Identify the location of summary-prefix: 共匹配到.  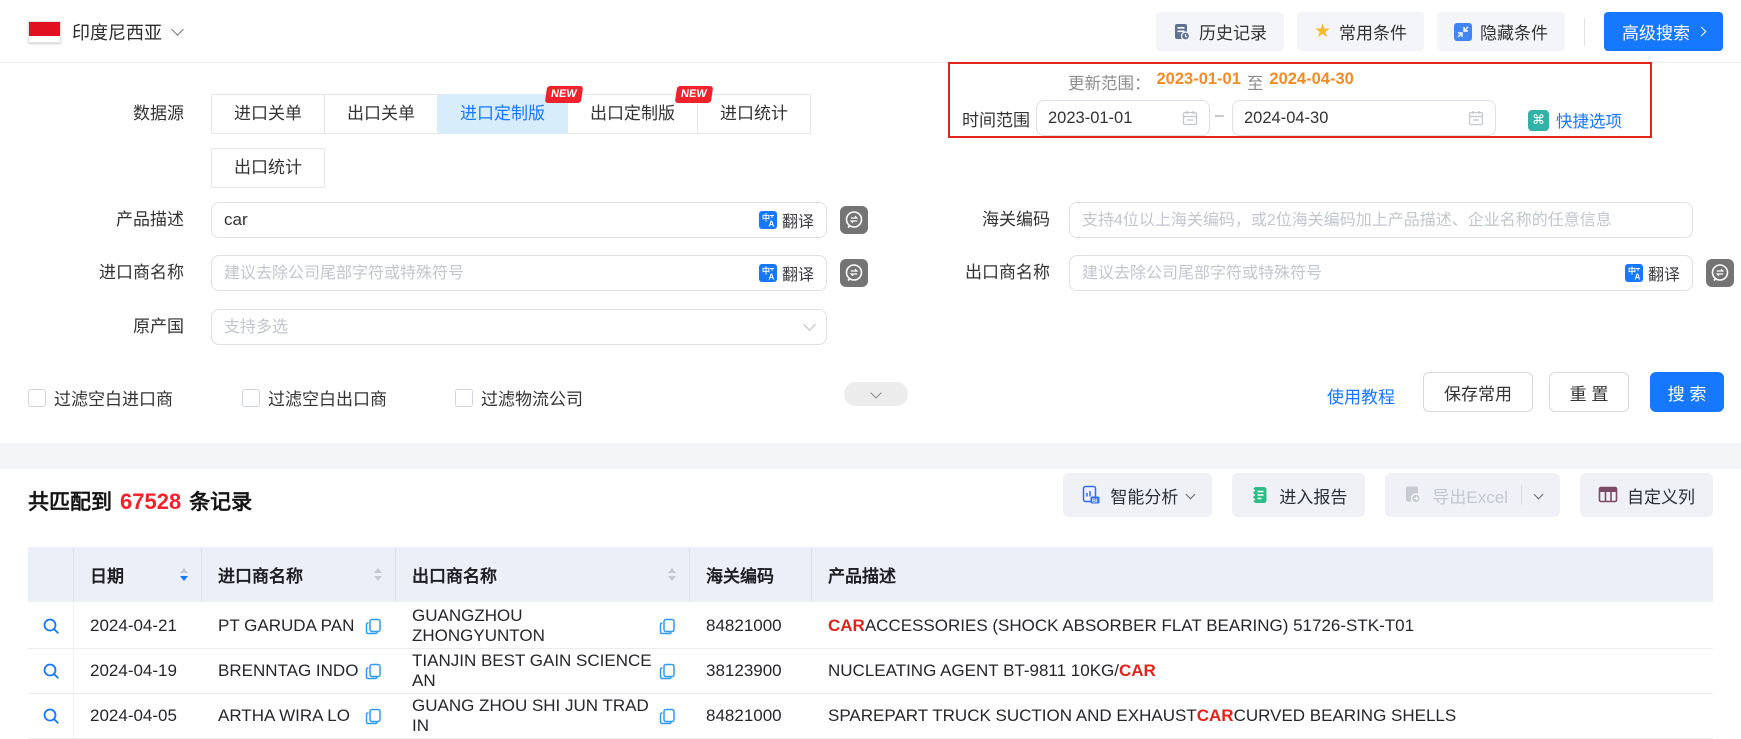
(70, 502).